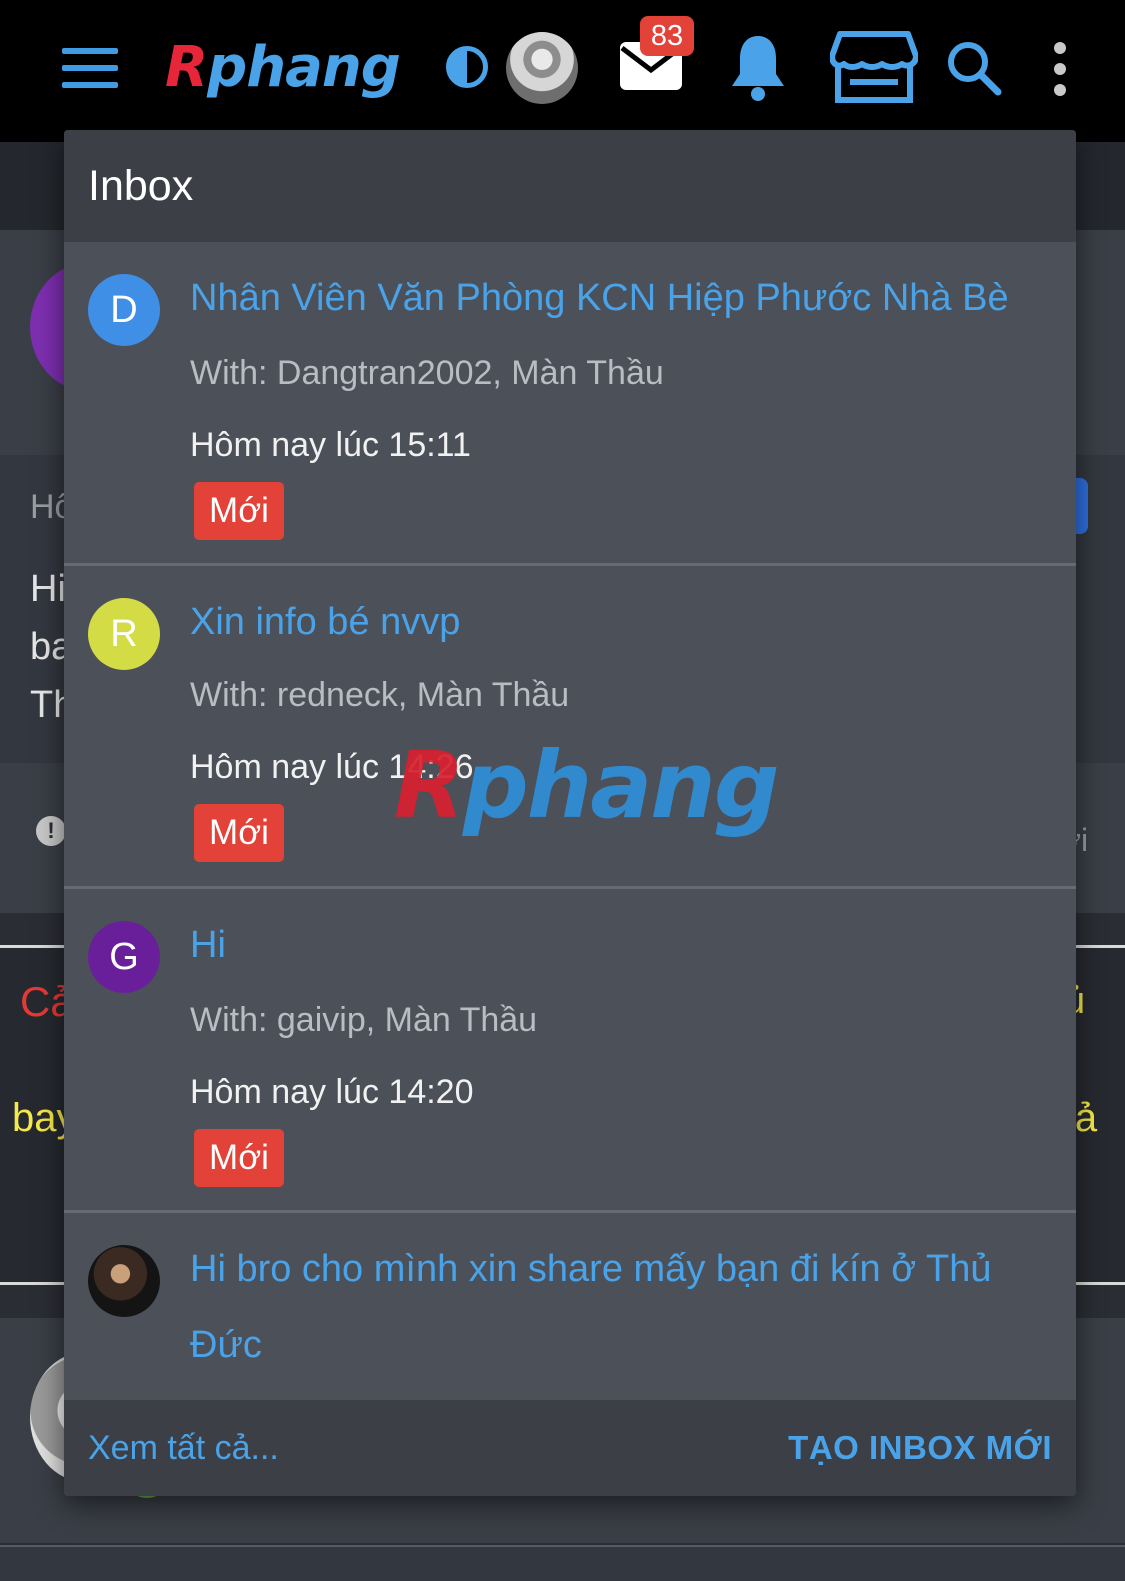 This screenshot has height=1581, width=1125. I want to click on conversation-avatar: D, so click(124, 310).